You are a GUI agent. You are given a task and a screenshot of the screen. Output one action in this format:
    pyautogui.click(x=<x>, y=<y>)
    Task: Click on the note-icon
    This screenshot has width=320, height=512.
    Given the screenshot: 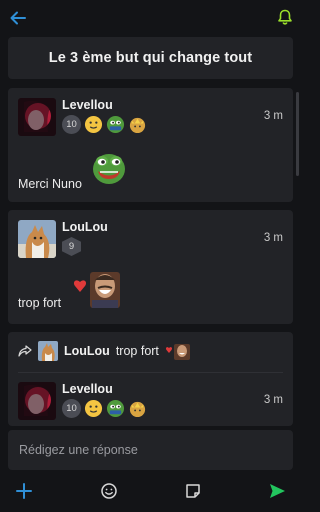 What is the action you would take?
    pyautogui.click(x=193, y=491)
    